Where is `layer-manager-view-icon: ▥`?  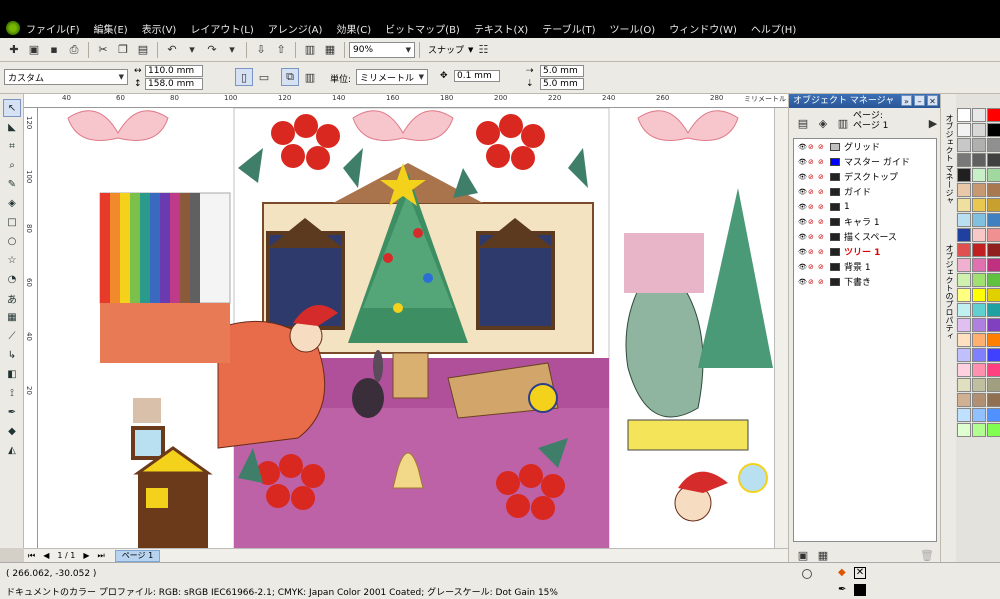
layer-manager-view-icon: ▥ is located at coordinates (843, 123).